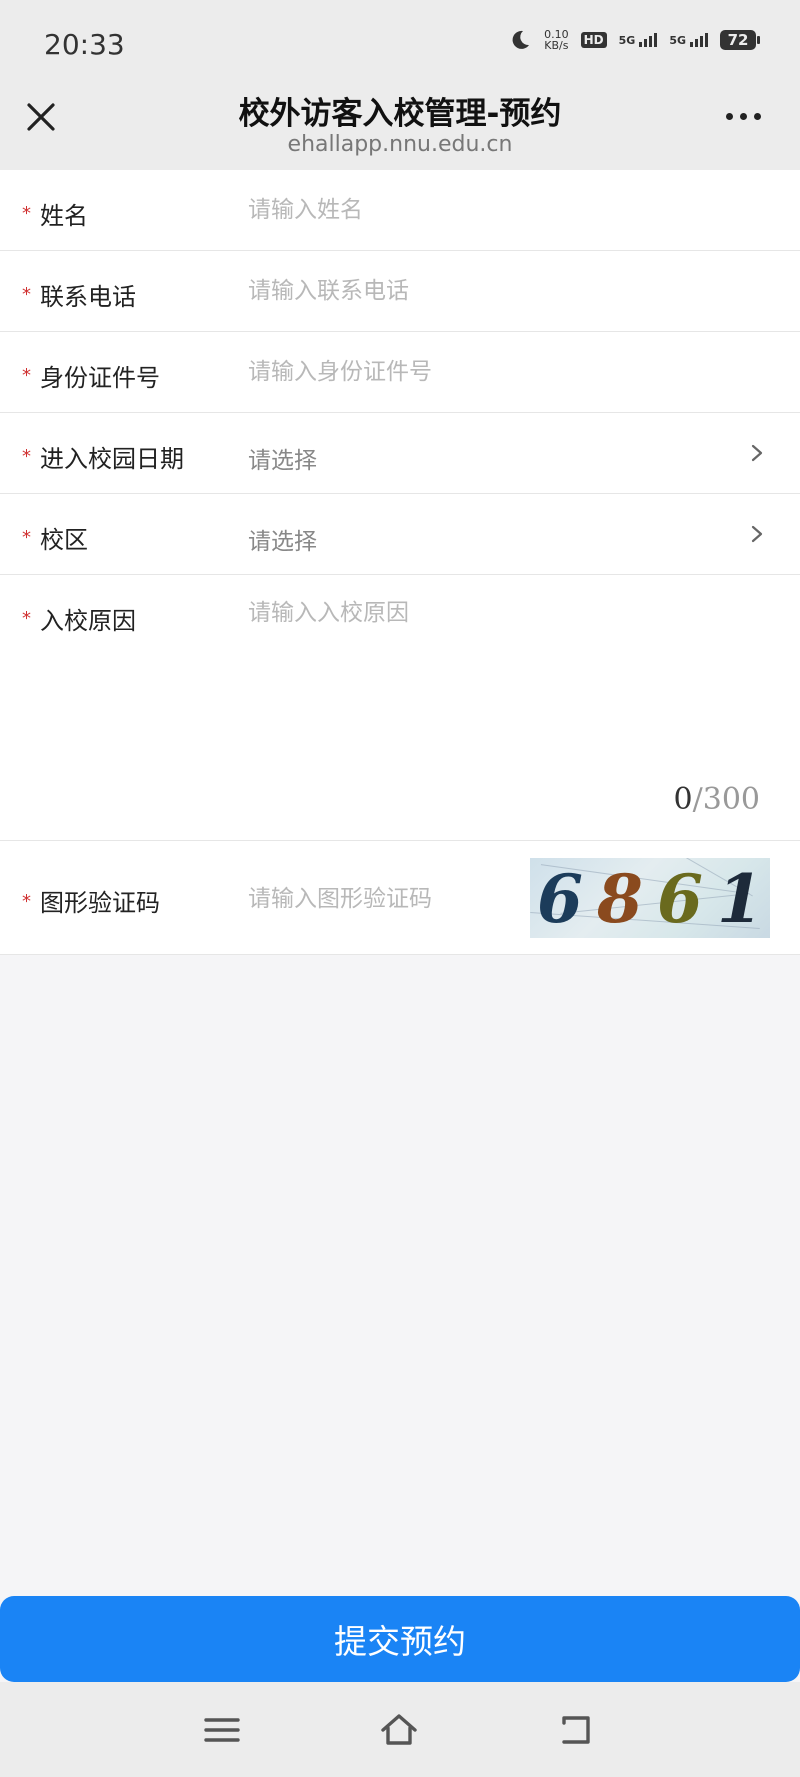  Describe the element at coordinates (400, 114) in the screenshot. I see `page-title: 校外访客入校管理-预约` at that location.